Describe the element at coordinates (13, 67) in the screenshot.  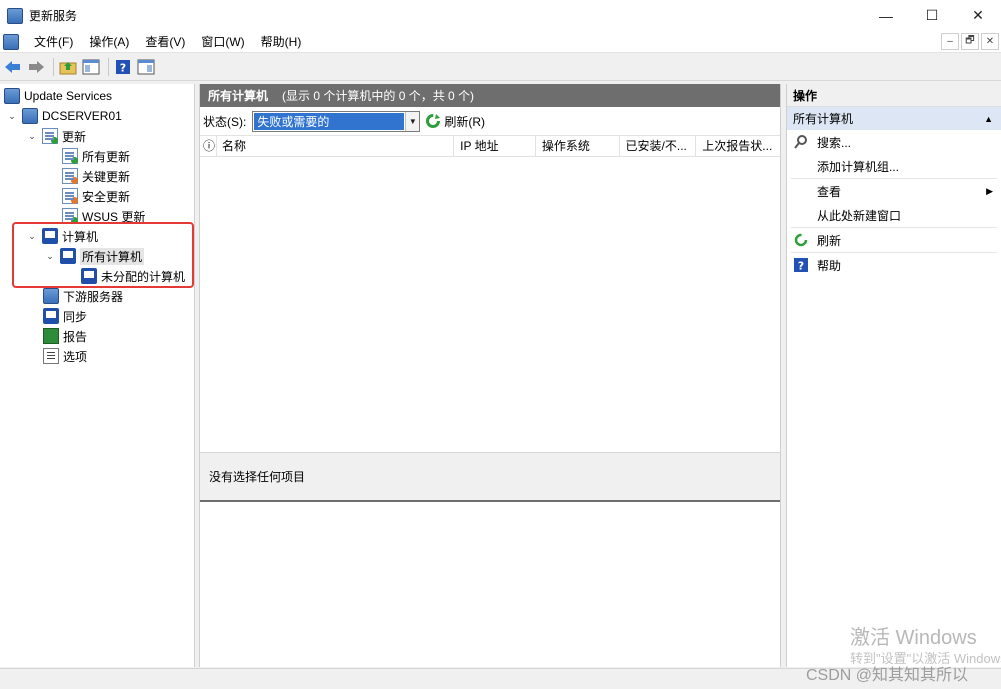
I see `back-icon` at that location.